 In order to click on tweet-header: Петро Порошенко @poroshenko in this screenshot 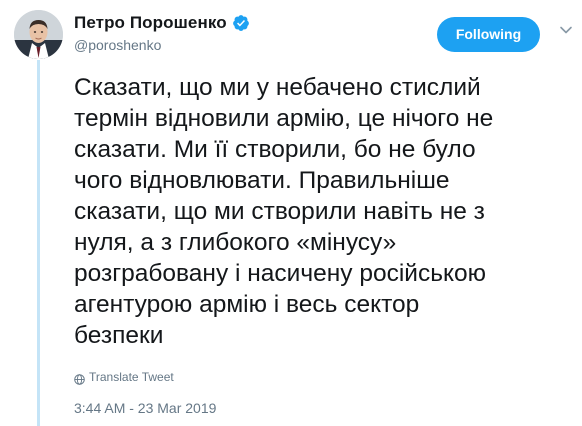, I will do `click(162, 32)`.